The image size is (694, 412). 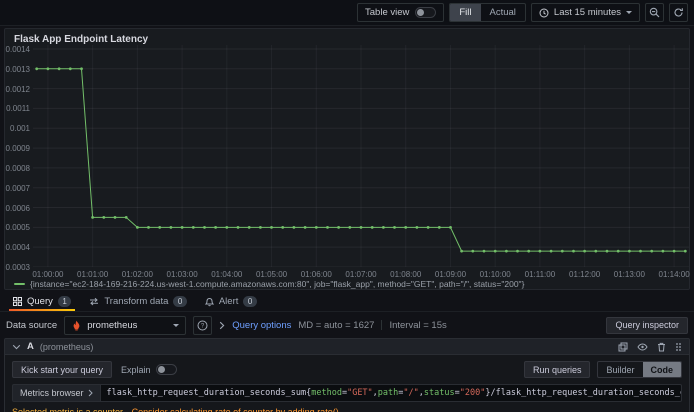 I want to click on table-view-toggle, so click(x=426, y=12).